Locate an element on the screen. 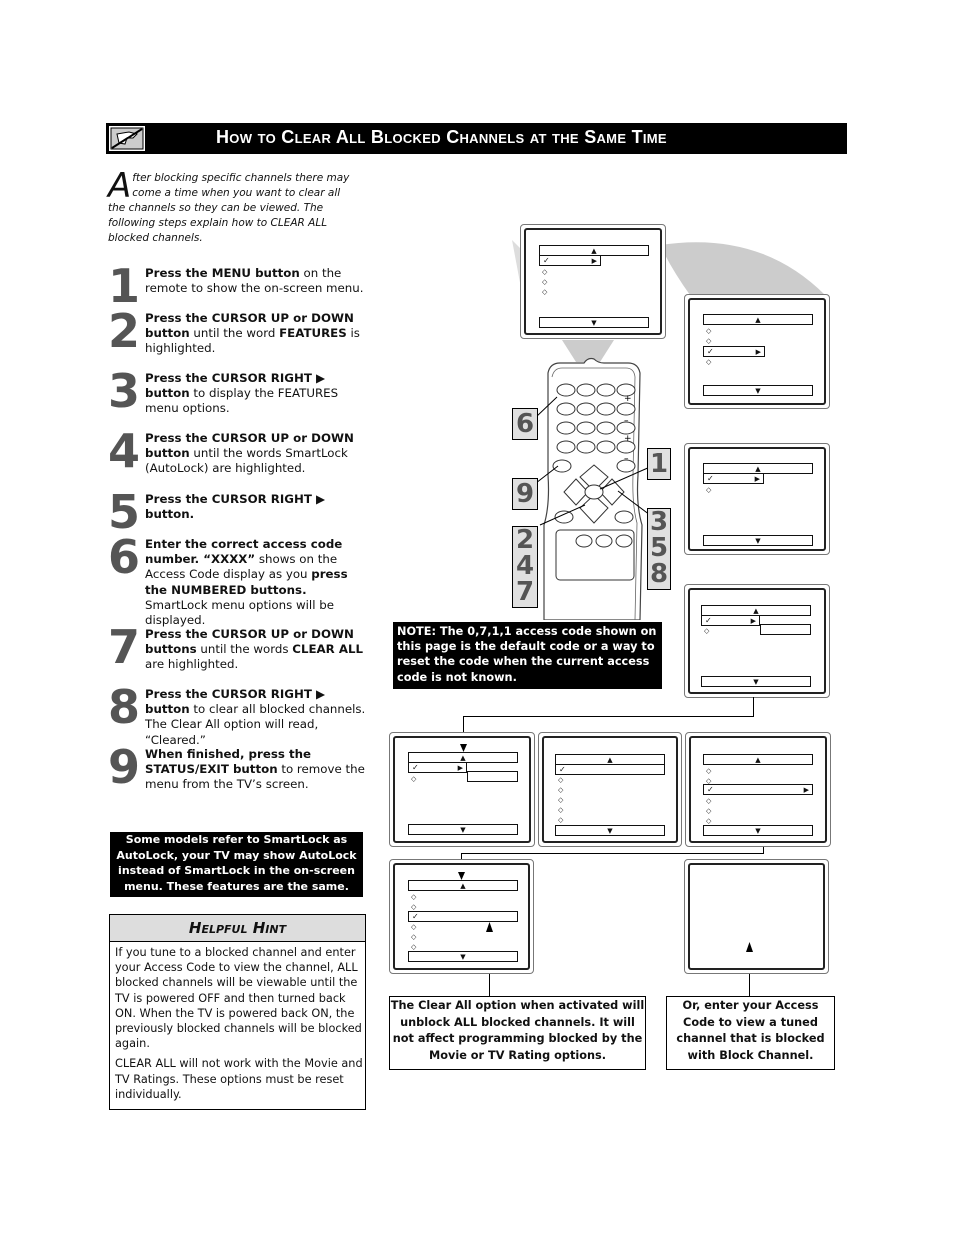 The image size is (954, 1235). callout-steps-2-4-7: 2 4 7 is located at coordinates (525, 567).